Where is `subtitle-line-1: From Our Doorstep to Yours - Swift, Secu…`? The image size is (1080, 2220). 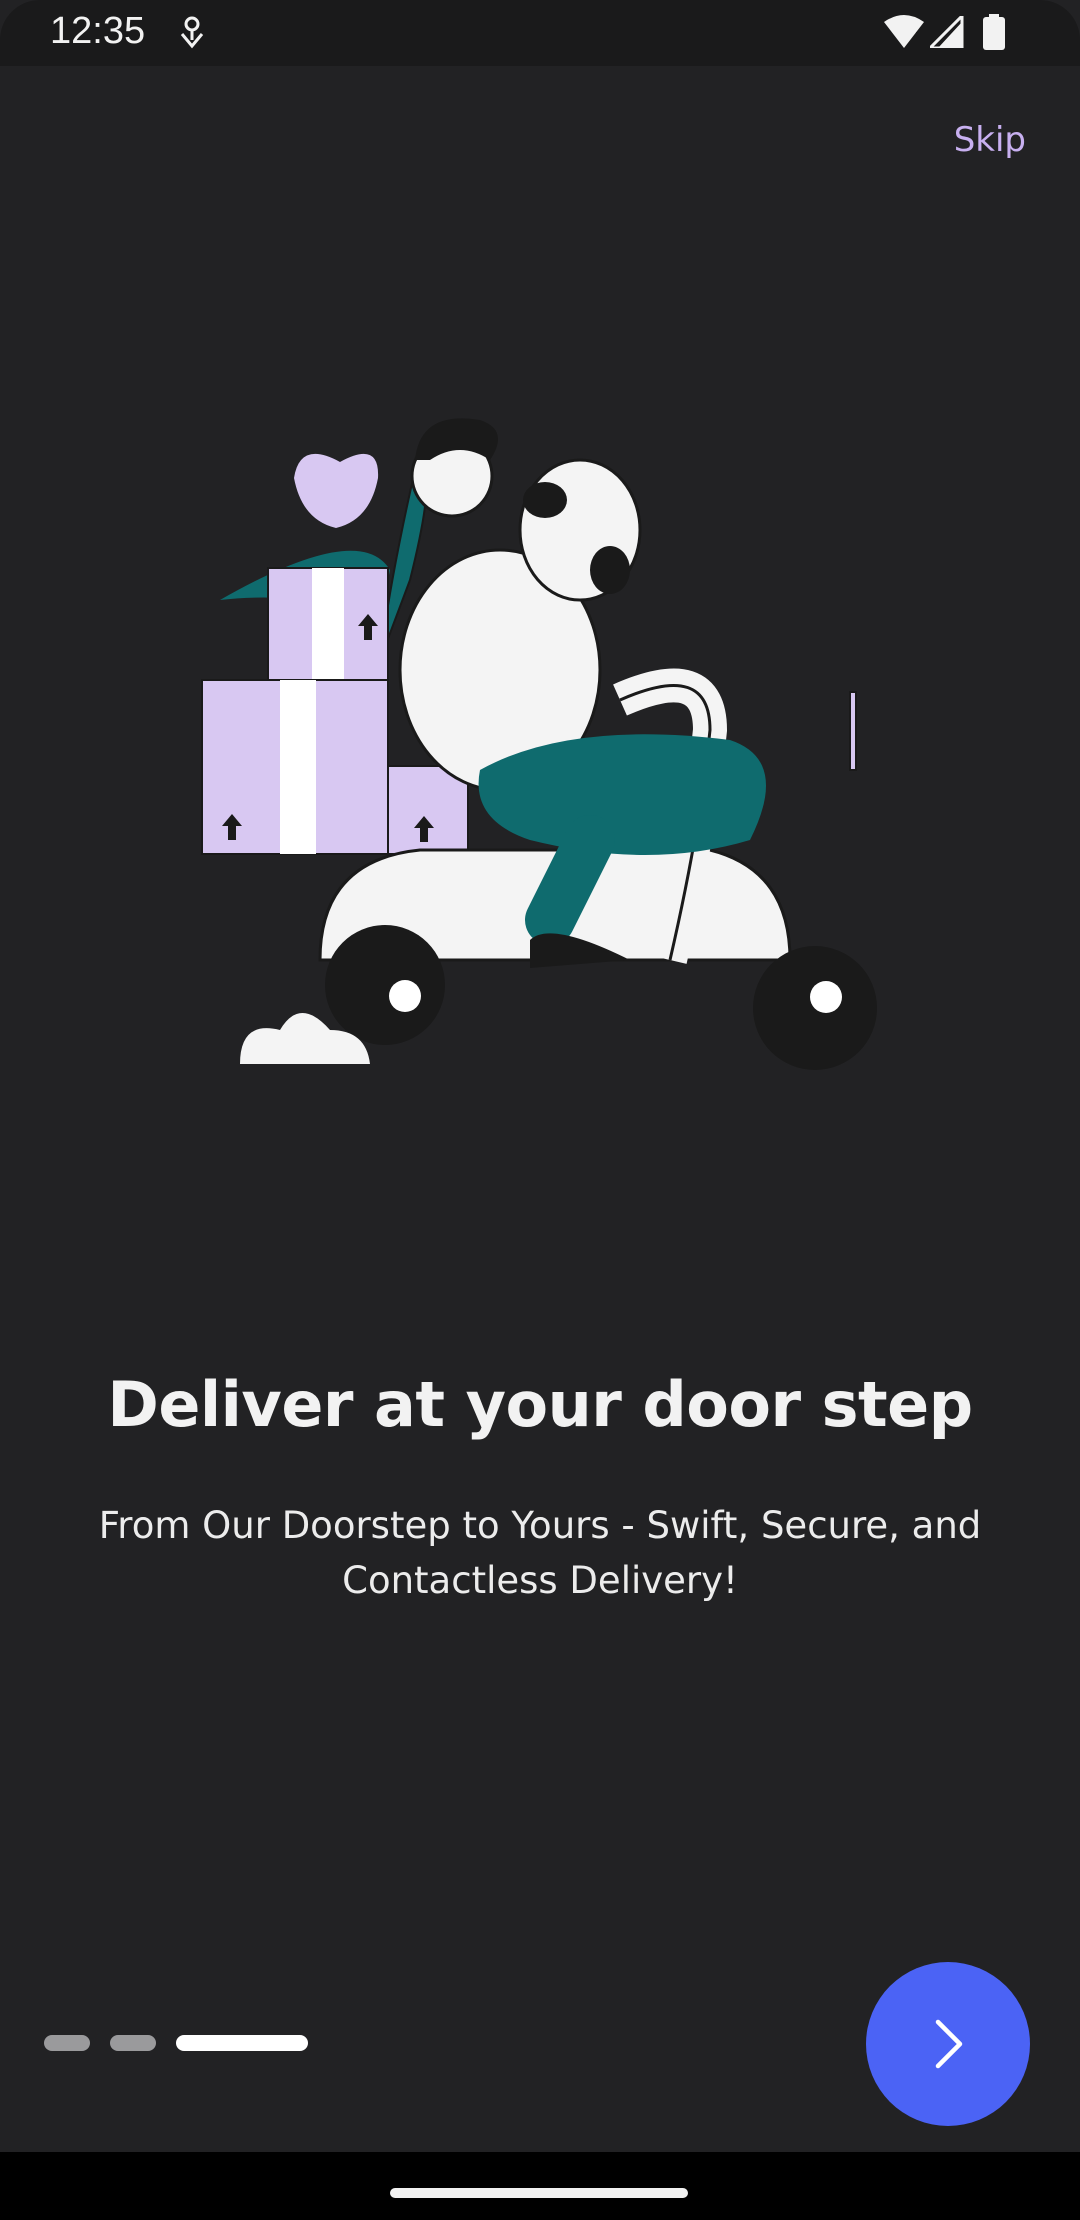 subtitle-line-1: From Our Doorstep to Yours - Swift, Secu… is located at coordinates (540, 1525).